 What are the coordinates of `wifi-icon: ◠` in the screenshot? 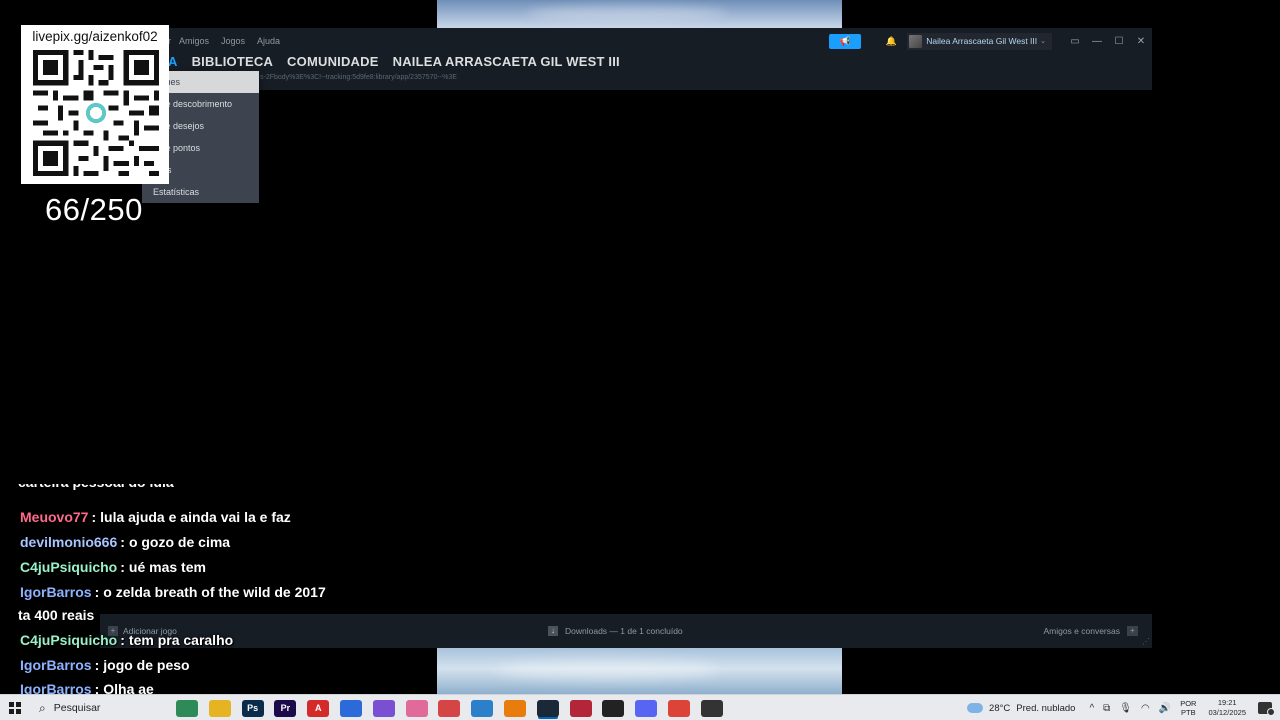 It's located at (1145, 708).